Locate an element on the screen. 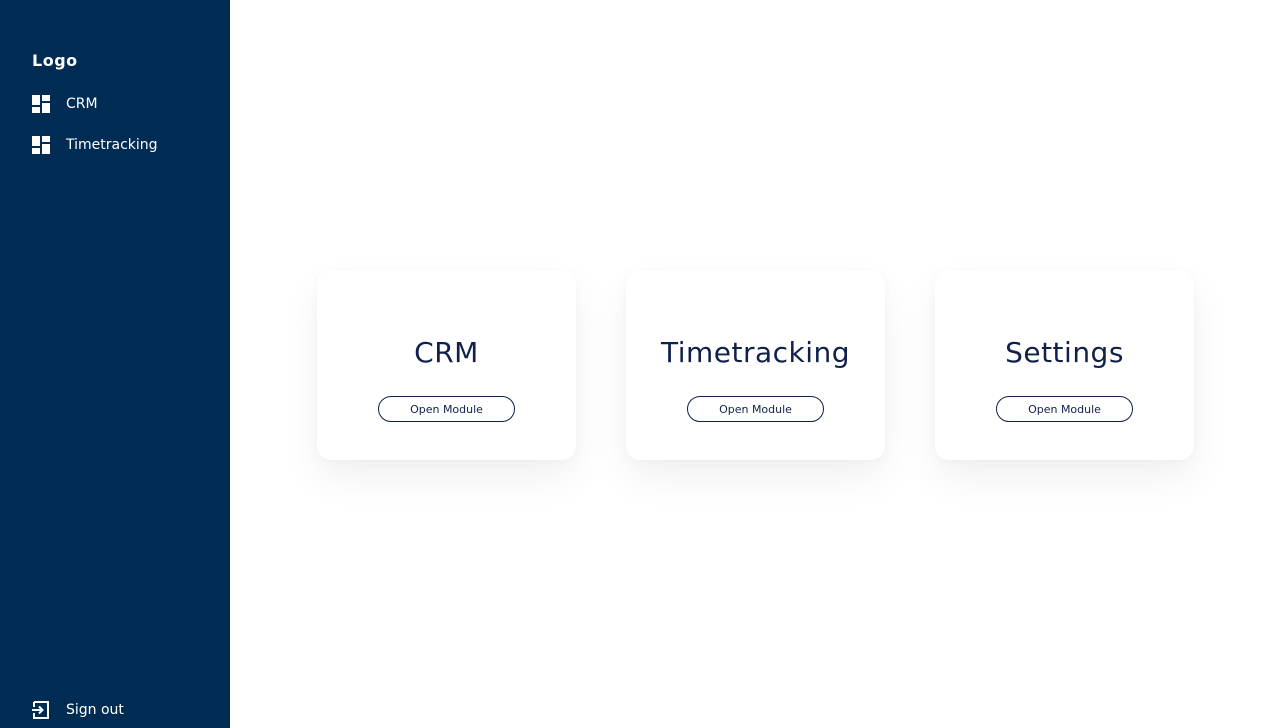  sidebar-item-timetracking: Timetracking is located at coordinates (95, 145).